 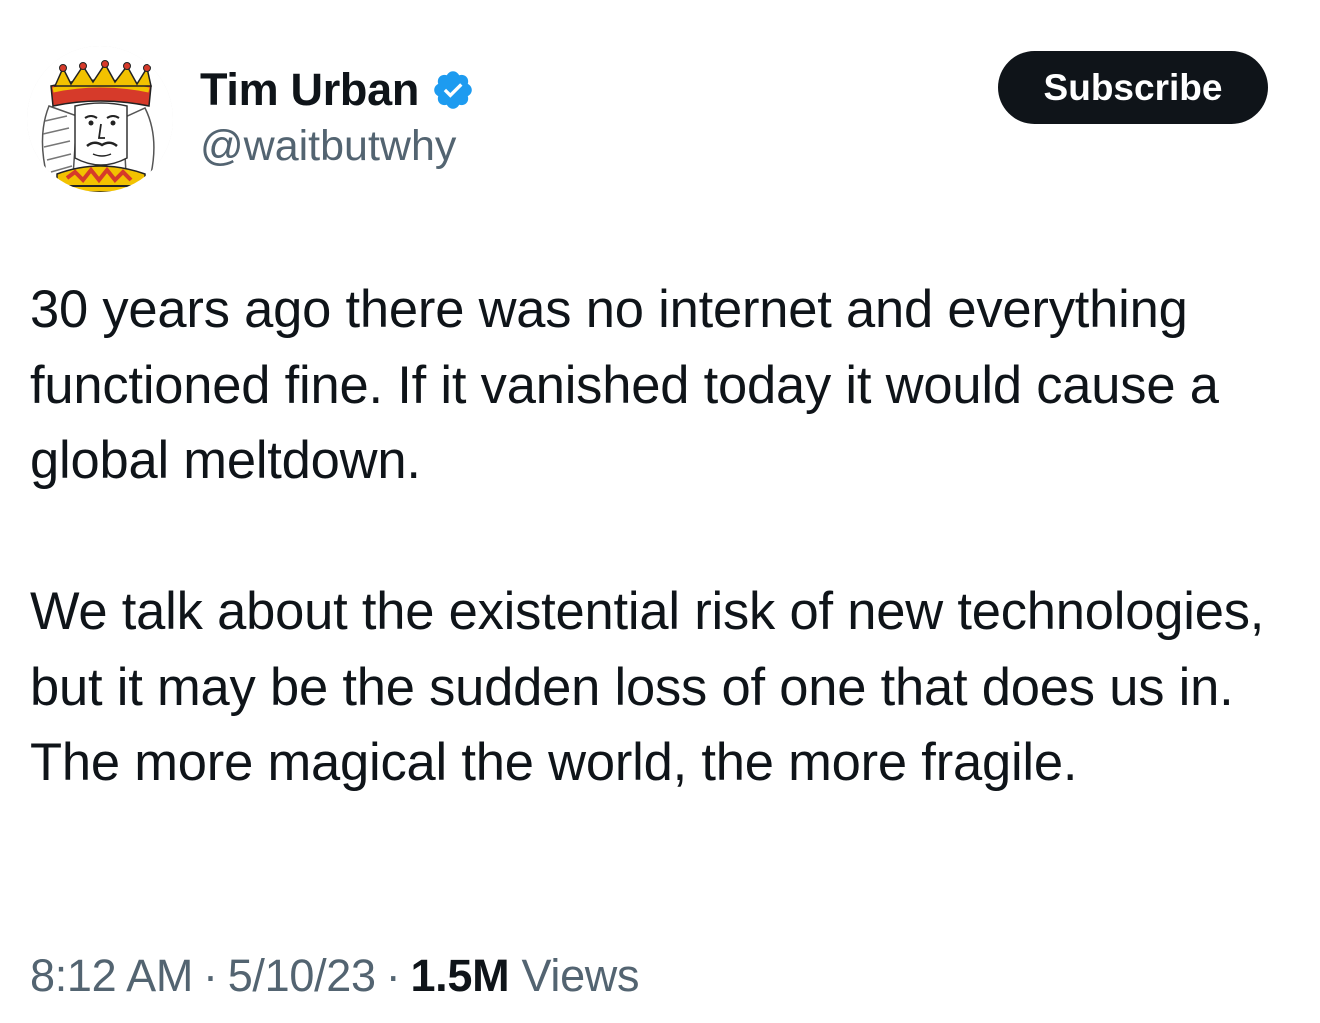 What do you see at coordinates (453, 90) in the screenshot?
I see `verified-badge-icon` at bounding box center [453, 90].